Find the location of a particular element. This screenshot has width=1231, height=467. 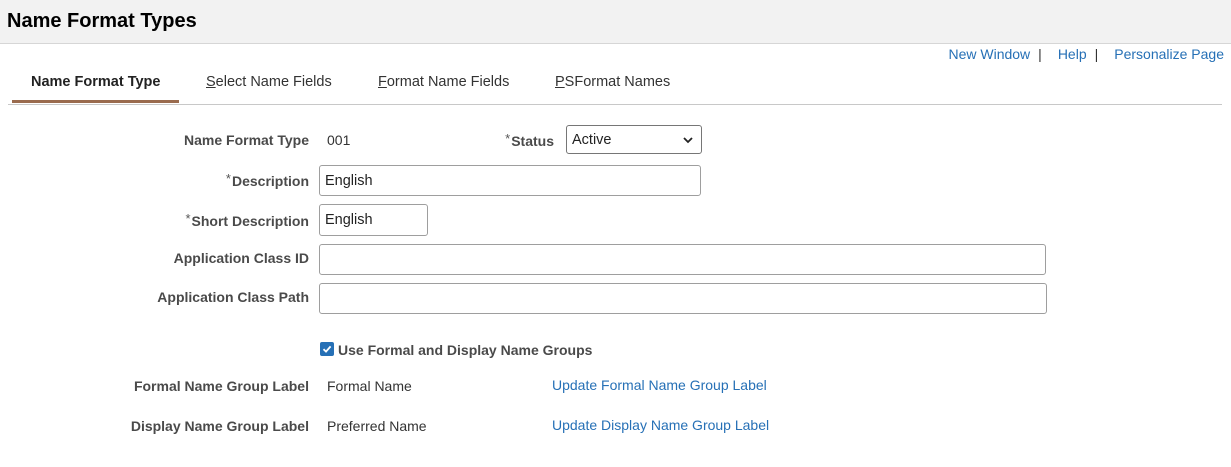

tab-label: elect Name Fields is located at coordinates (273, 82).